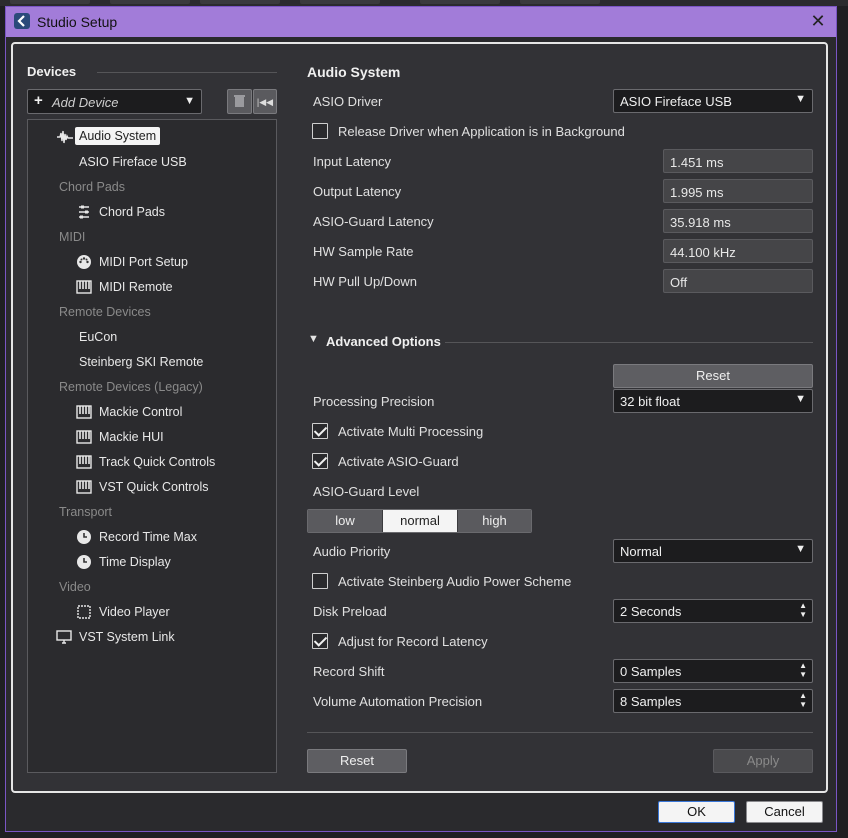  Describe the element at coordinates (651, 611) in the screenshot. I see `disk-preload-value: 2 Seconds` at that location.